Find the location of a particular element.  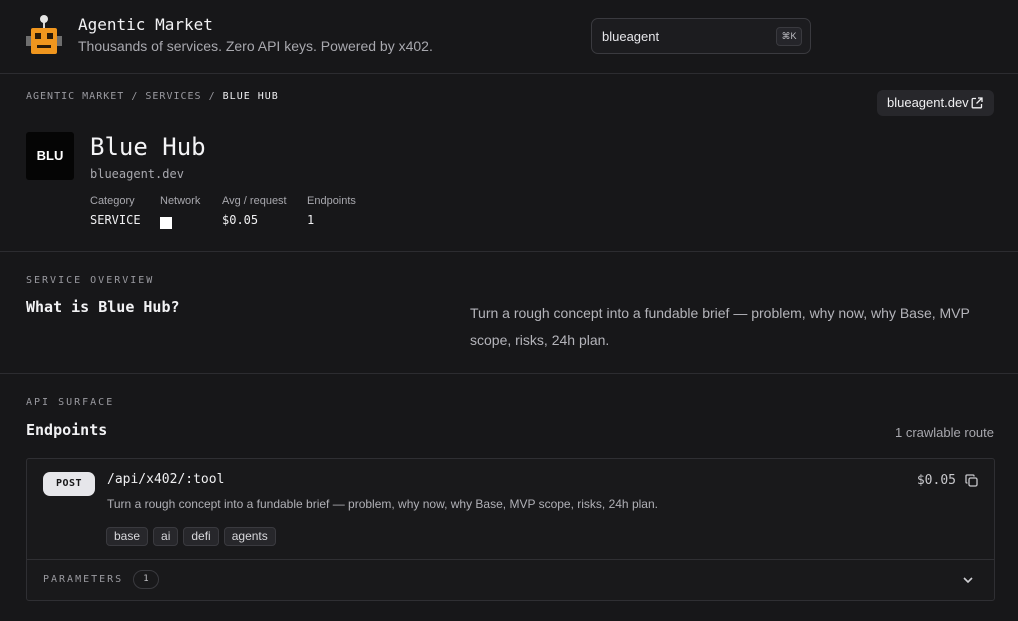

external-link-icon is located at coordinates (977, 103).